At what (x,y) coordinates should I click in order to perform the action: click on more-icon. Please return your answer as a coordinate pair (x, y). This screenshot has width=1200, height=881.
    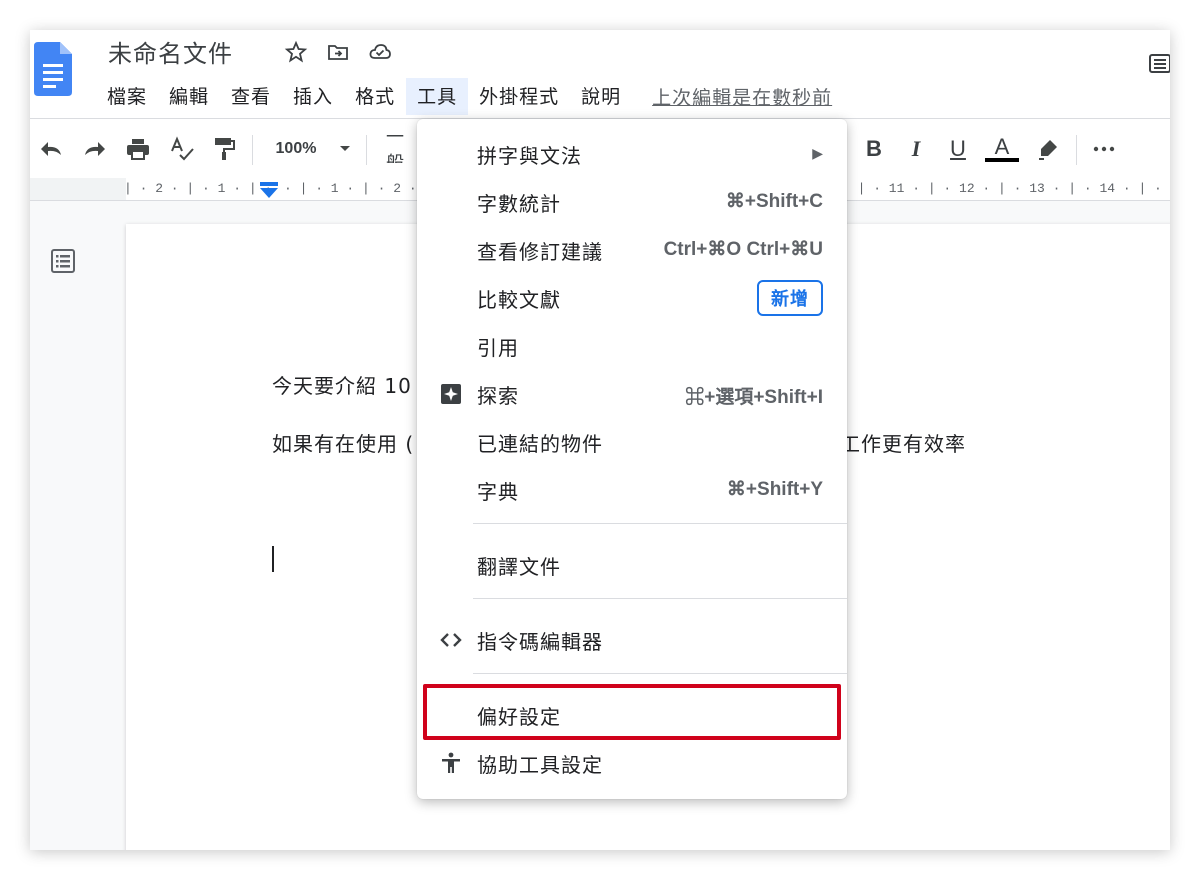
    Looking at the image, I should click on (1104, 149).